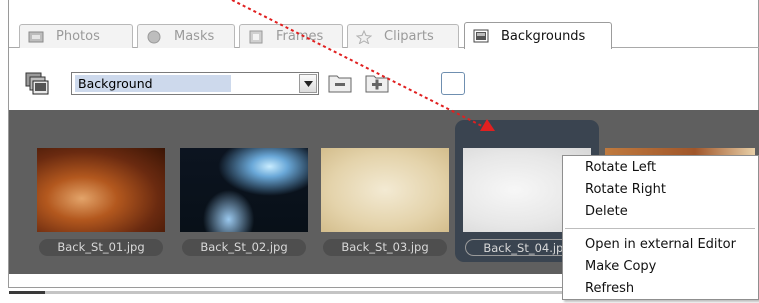 The width and height of the screenshot is (759, 303). Describe the element at coordinates (364, 37) in the screenshot. I see `star-icon` at that location.